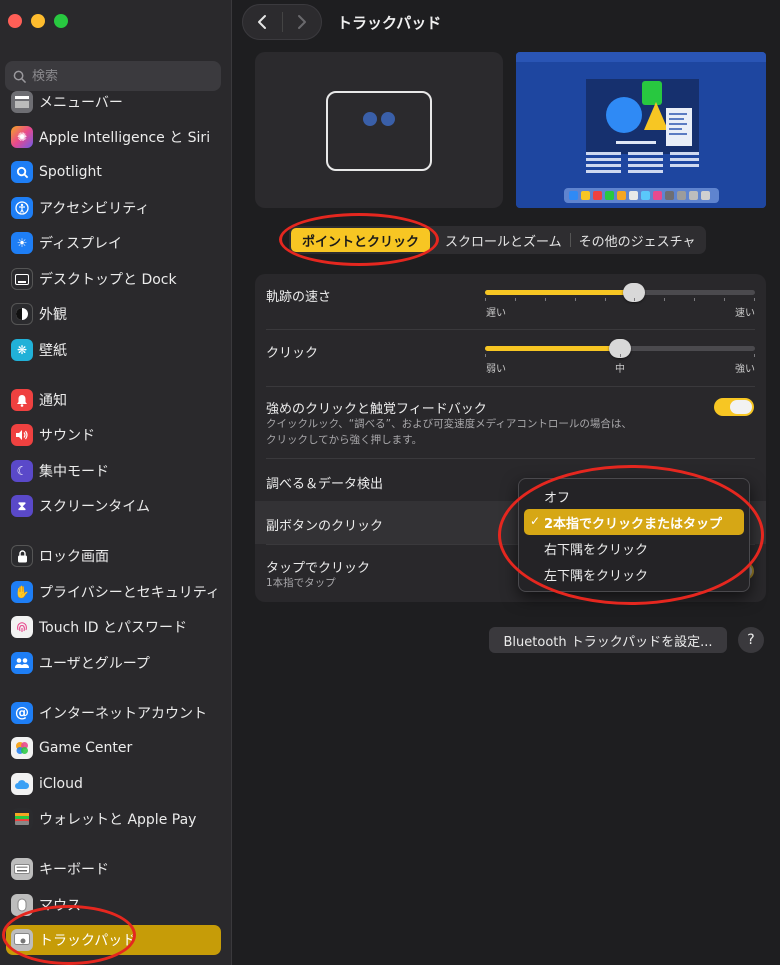 Image resolution: width=780 pixels, height=965 pixels. Describe the element at coordinates (22, 506) in the screenshot. I see `screentime-icon: ⧗` at that location.